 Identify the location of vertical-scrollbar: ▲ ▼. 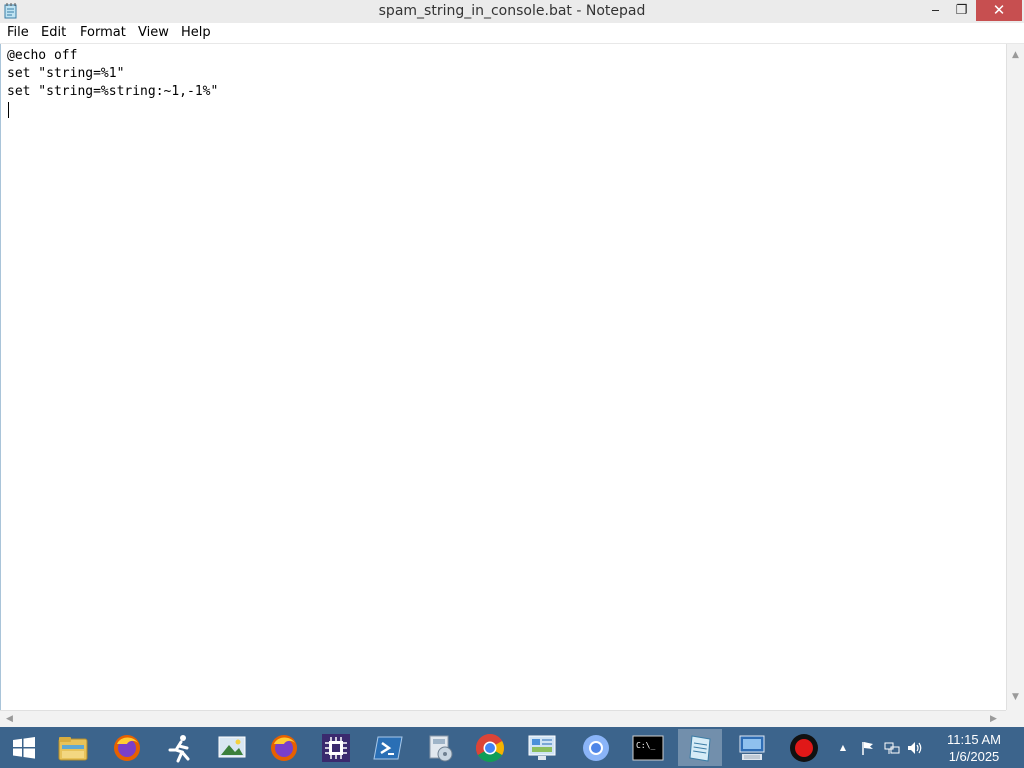
(1015, 377).